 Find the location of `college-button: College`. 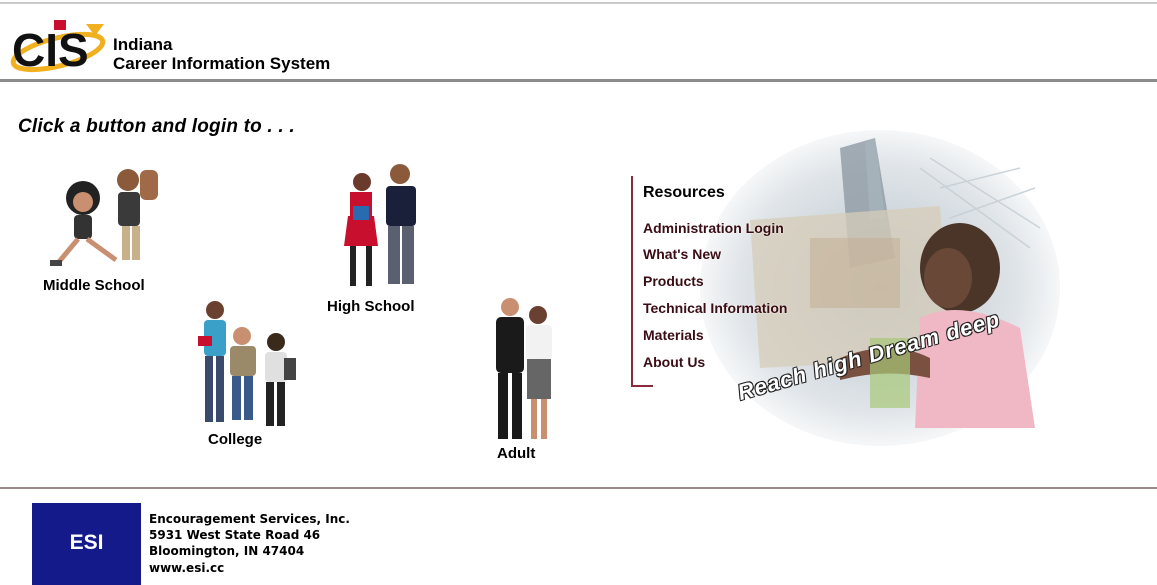

college-button: College is located at coordinates (242, 375).